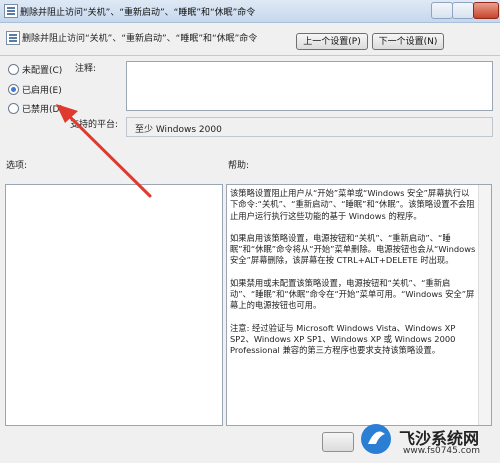 The width and height of the screenshot is (500, 463). Describe the element at coordinates (309, 86) in the screenshot. I see `comment-input` at that location.